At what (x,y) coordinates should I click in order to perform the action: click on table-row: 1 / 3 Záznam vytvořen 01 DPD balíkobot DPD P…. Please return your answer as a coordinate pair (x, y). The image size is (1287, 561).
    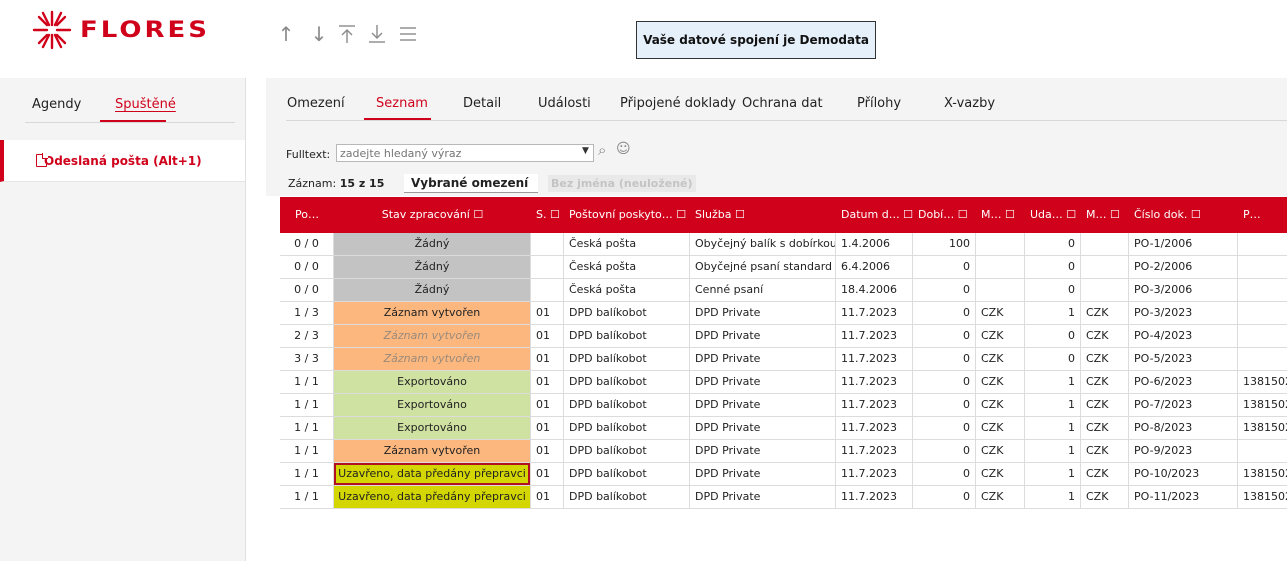
    Looking at the image, I should click on (783, 313).